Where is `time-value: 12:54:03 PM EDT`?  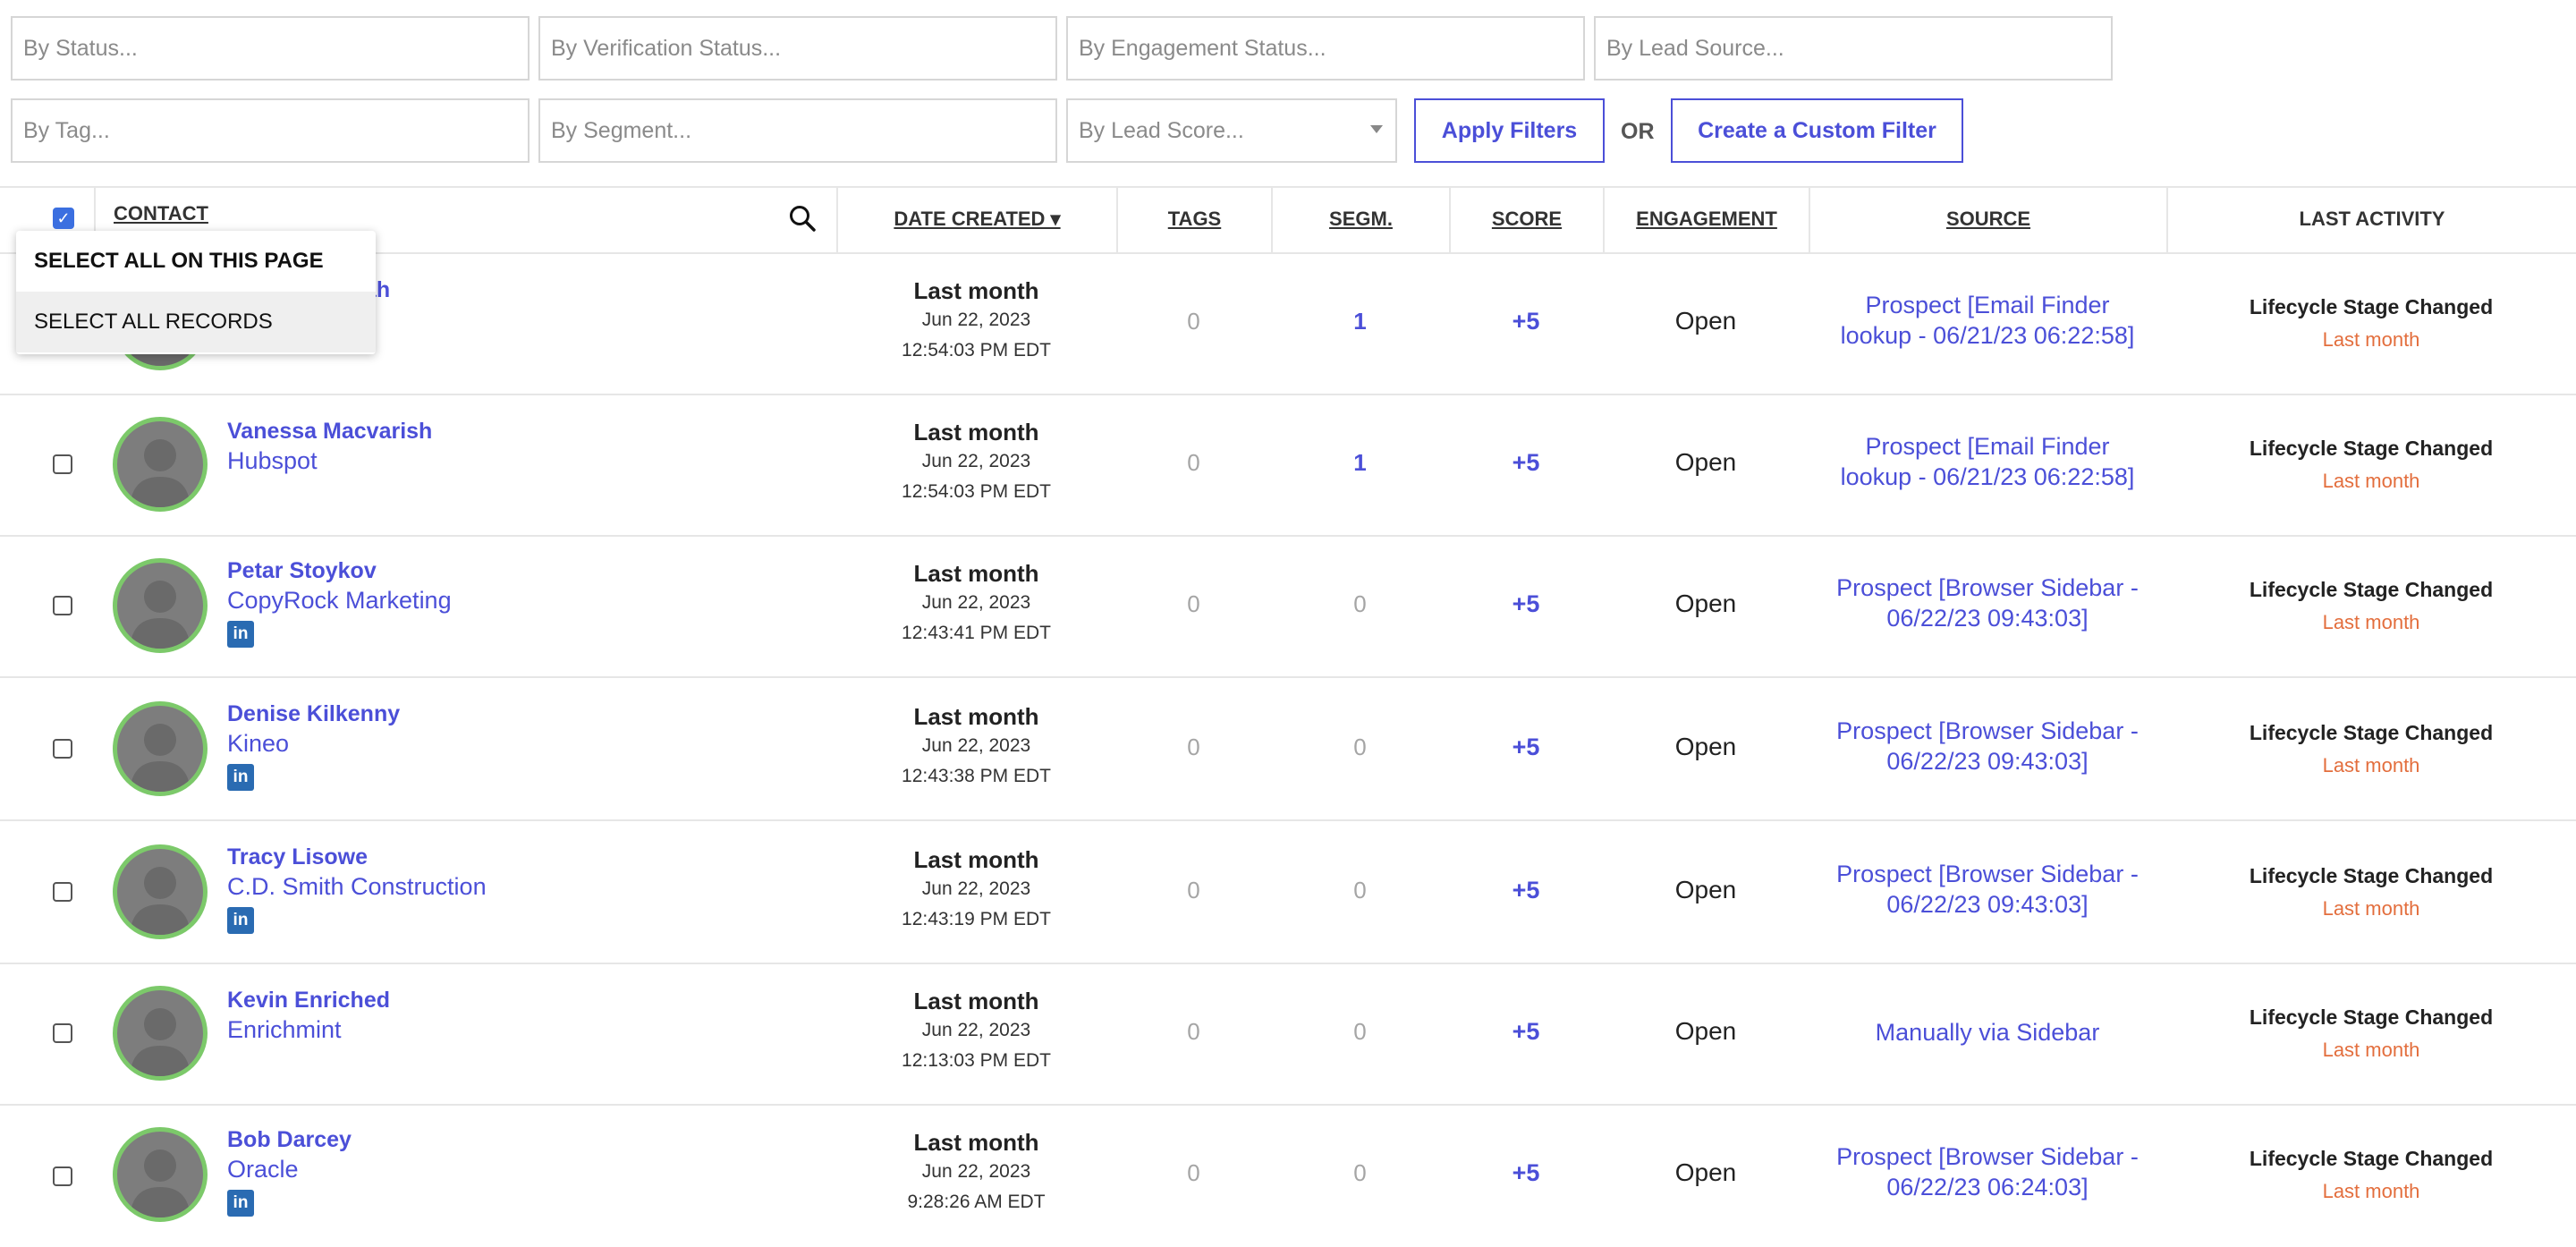 time-value: 12:54:03 PM EDT is located at coordinates (976, 350).